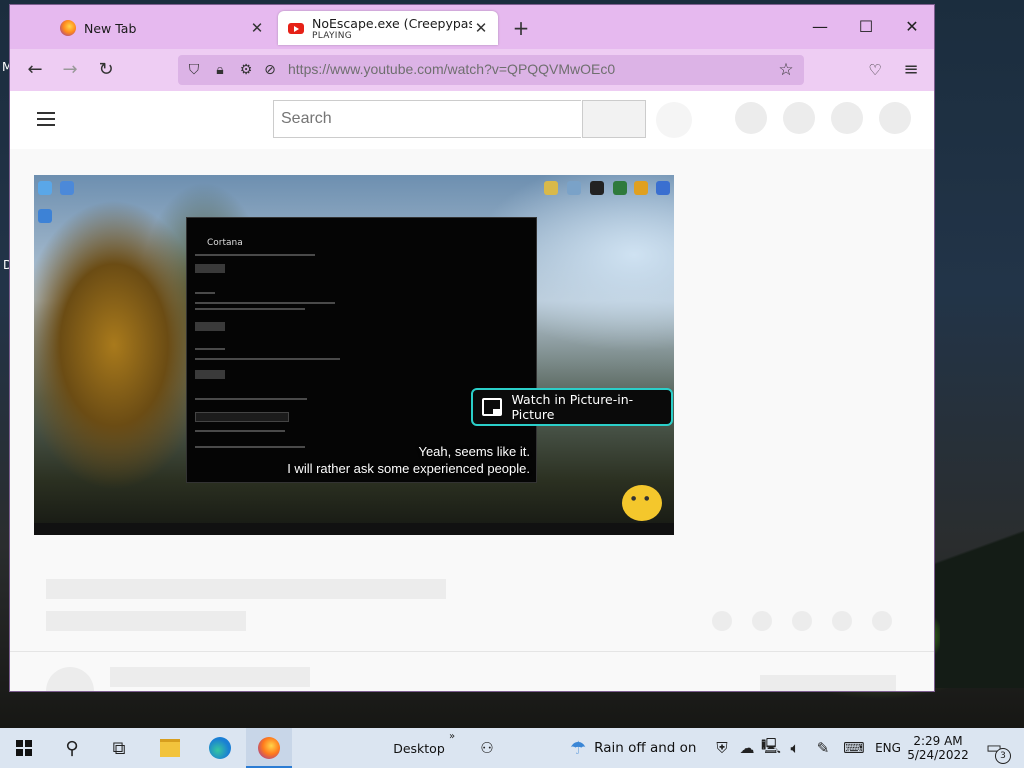 Image resolution: width=1024 pixels, height=768 pixels. What do you see at coordinates (771, 748) in the screenshot?
I see `network-icon: 🖳︎` at bounding box center [771, 748].